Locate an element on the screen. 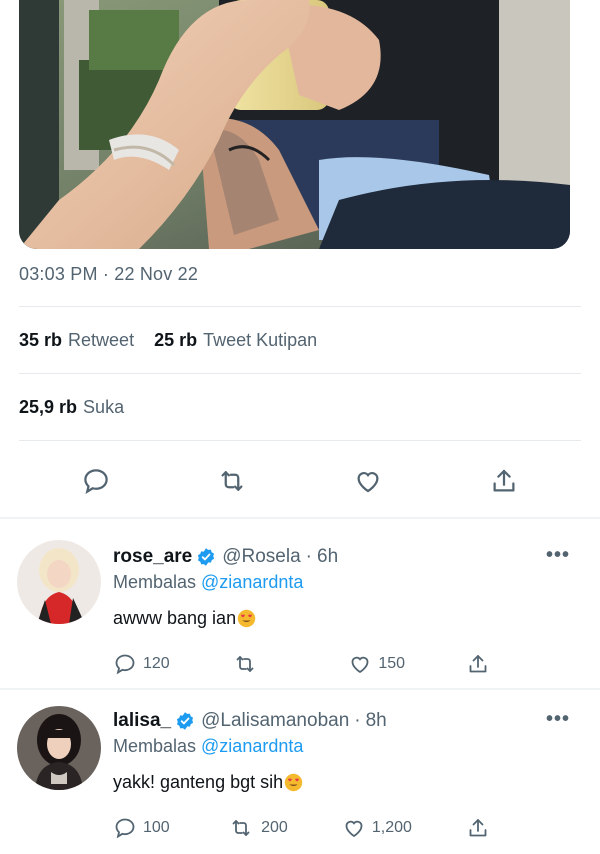 The width and height of the screenshot is (600, 854). reply-retweet-button: 200 is located at coordinates (257, 828).